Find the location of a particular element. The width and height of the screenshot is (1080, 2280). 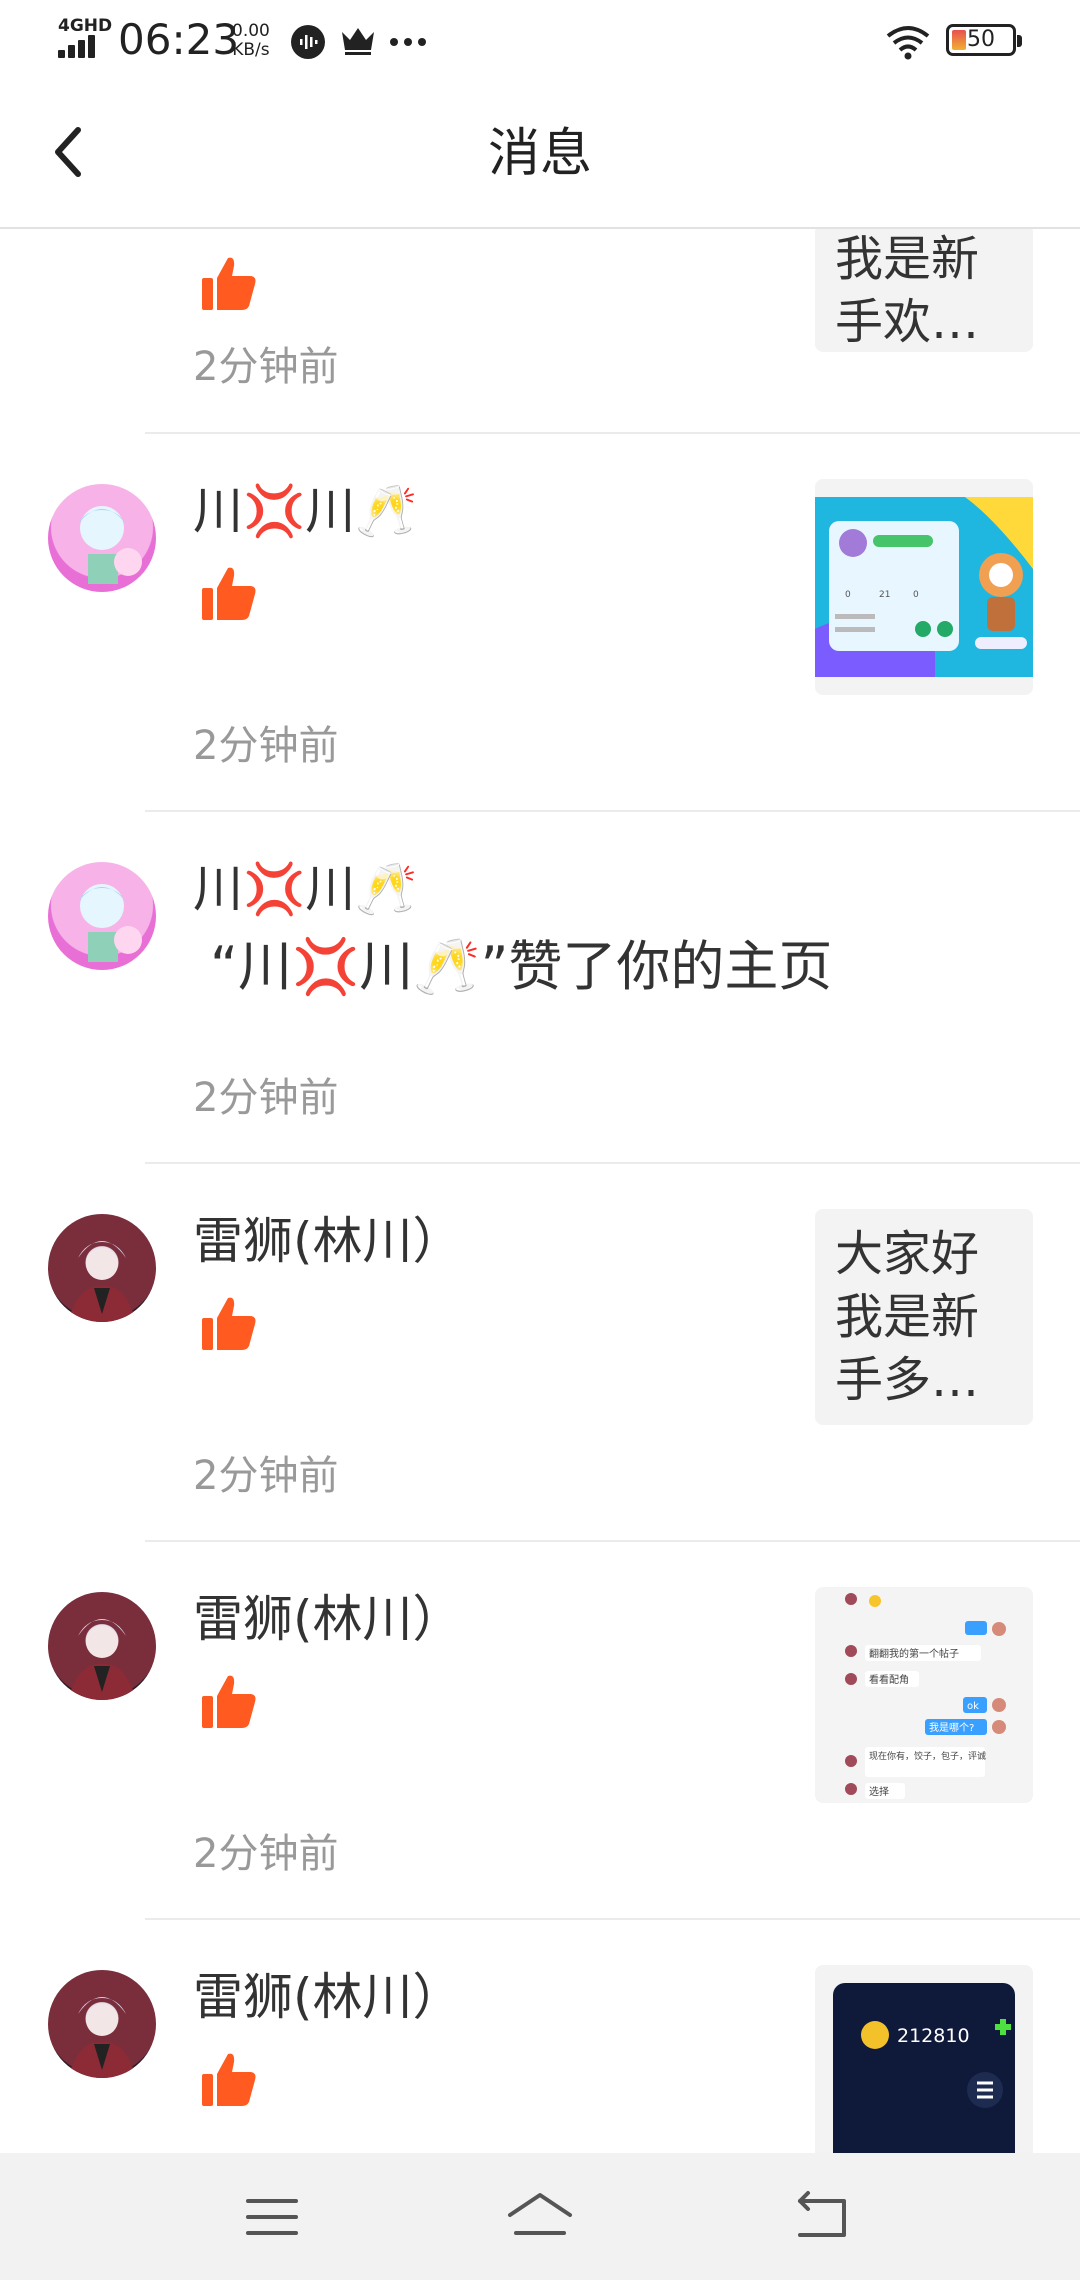

home-icon is located at coordinates (540, 2217).